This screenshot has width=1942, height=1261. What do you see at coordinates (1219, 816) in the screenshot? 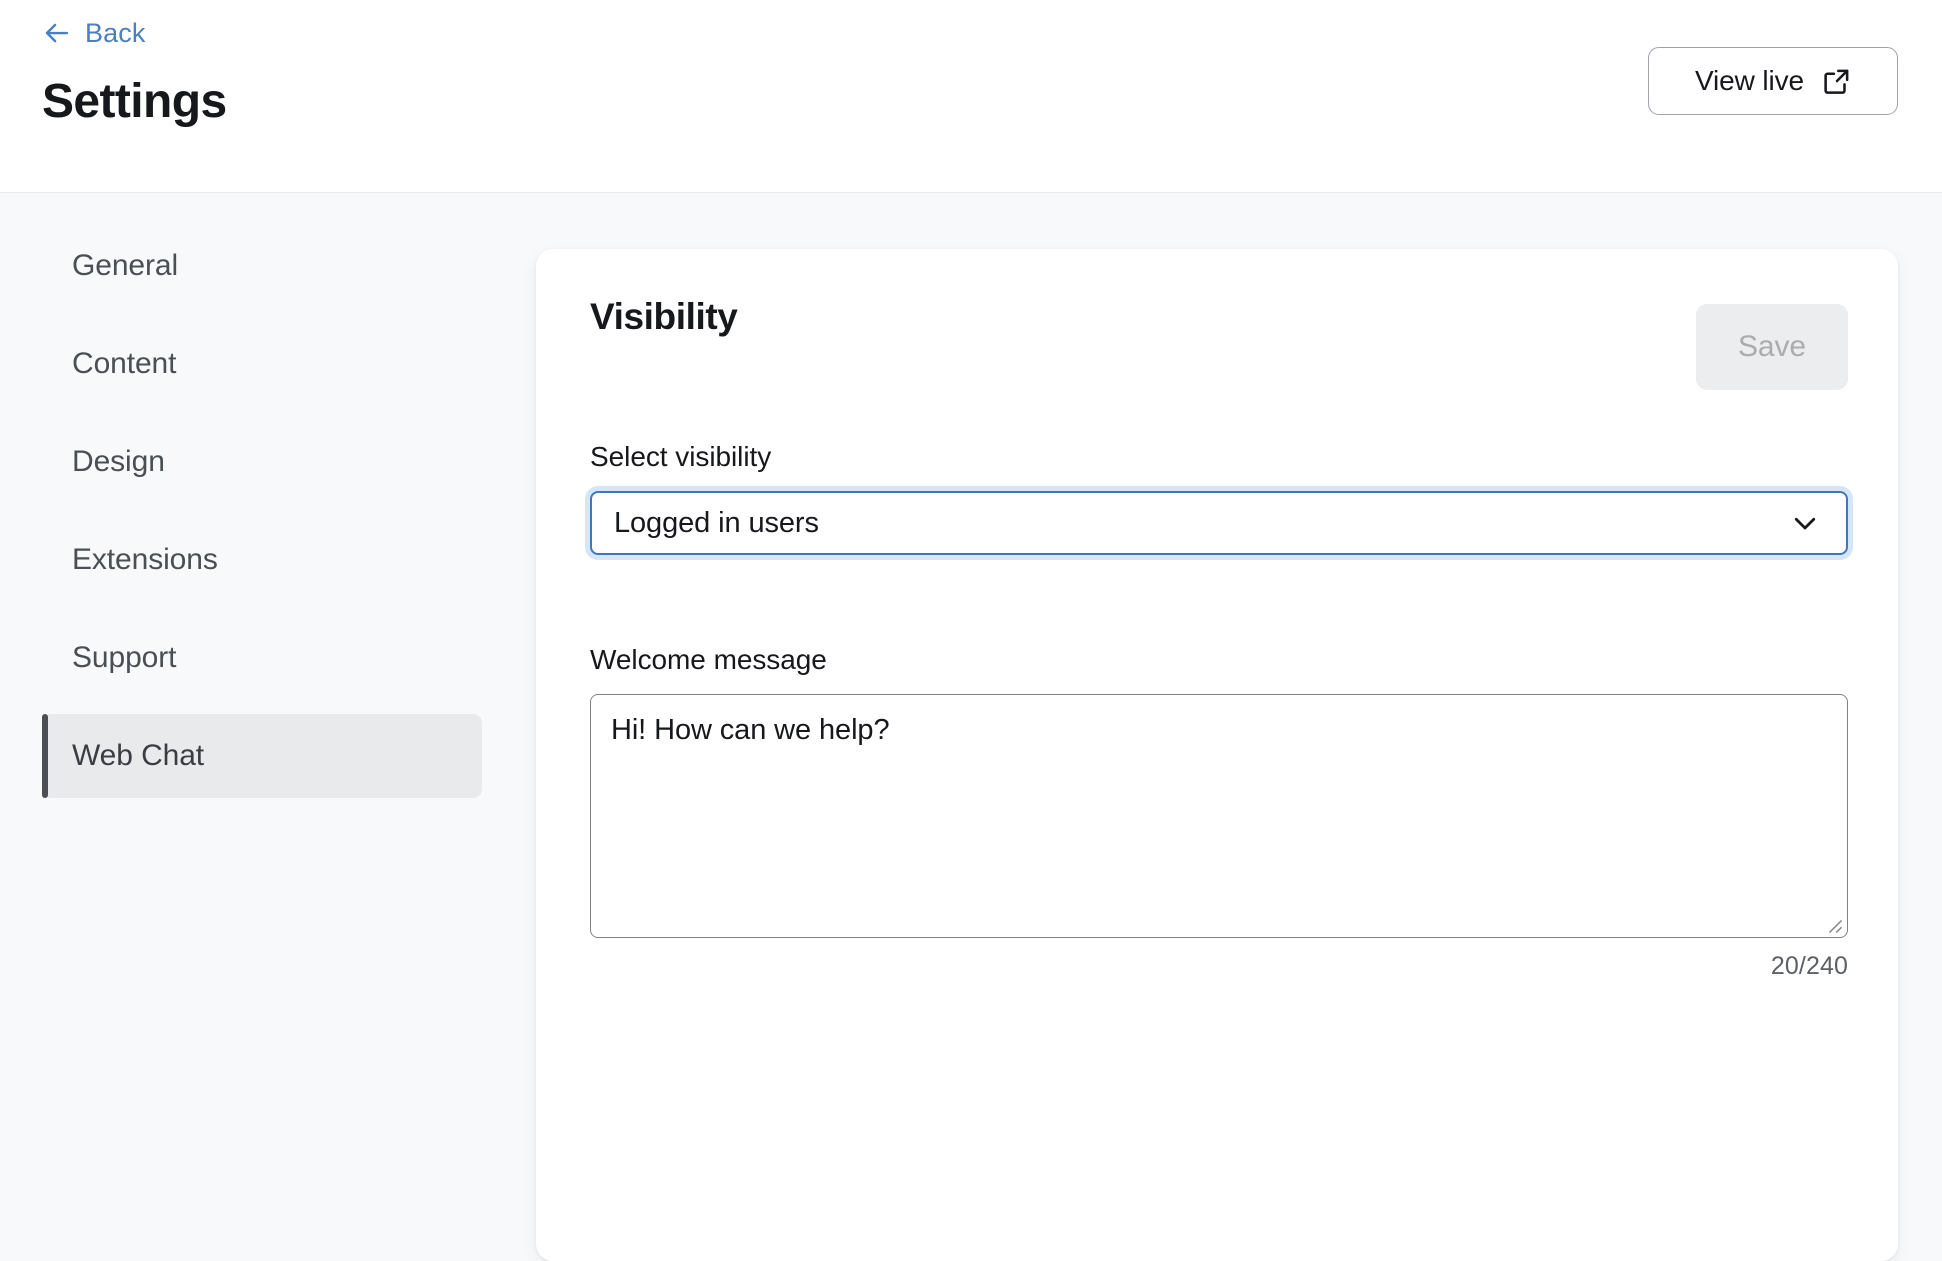
I see `welcome-message-input` at bounding box center [1219, 816].